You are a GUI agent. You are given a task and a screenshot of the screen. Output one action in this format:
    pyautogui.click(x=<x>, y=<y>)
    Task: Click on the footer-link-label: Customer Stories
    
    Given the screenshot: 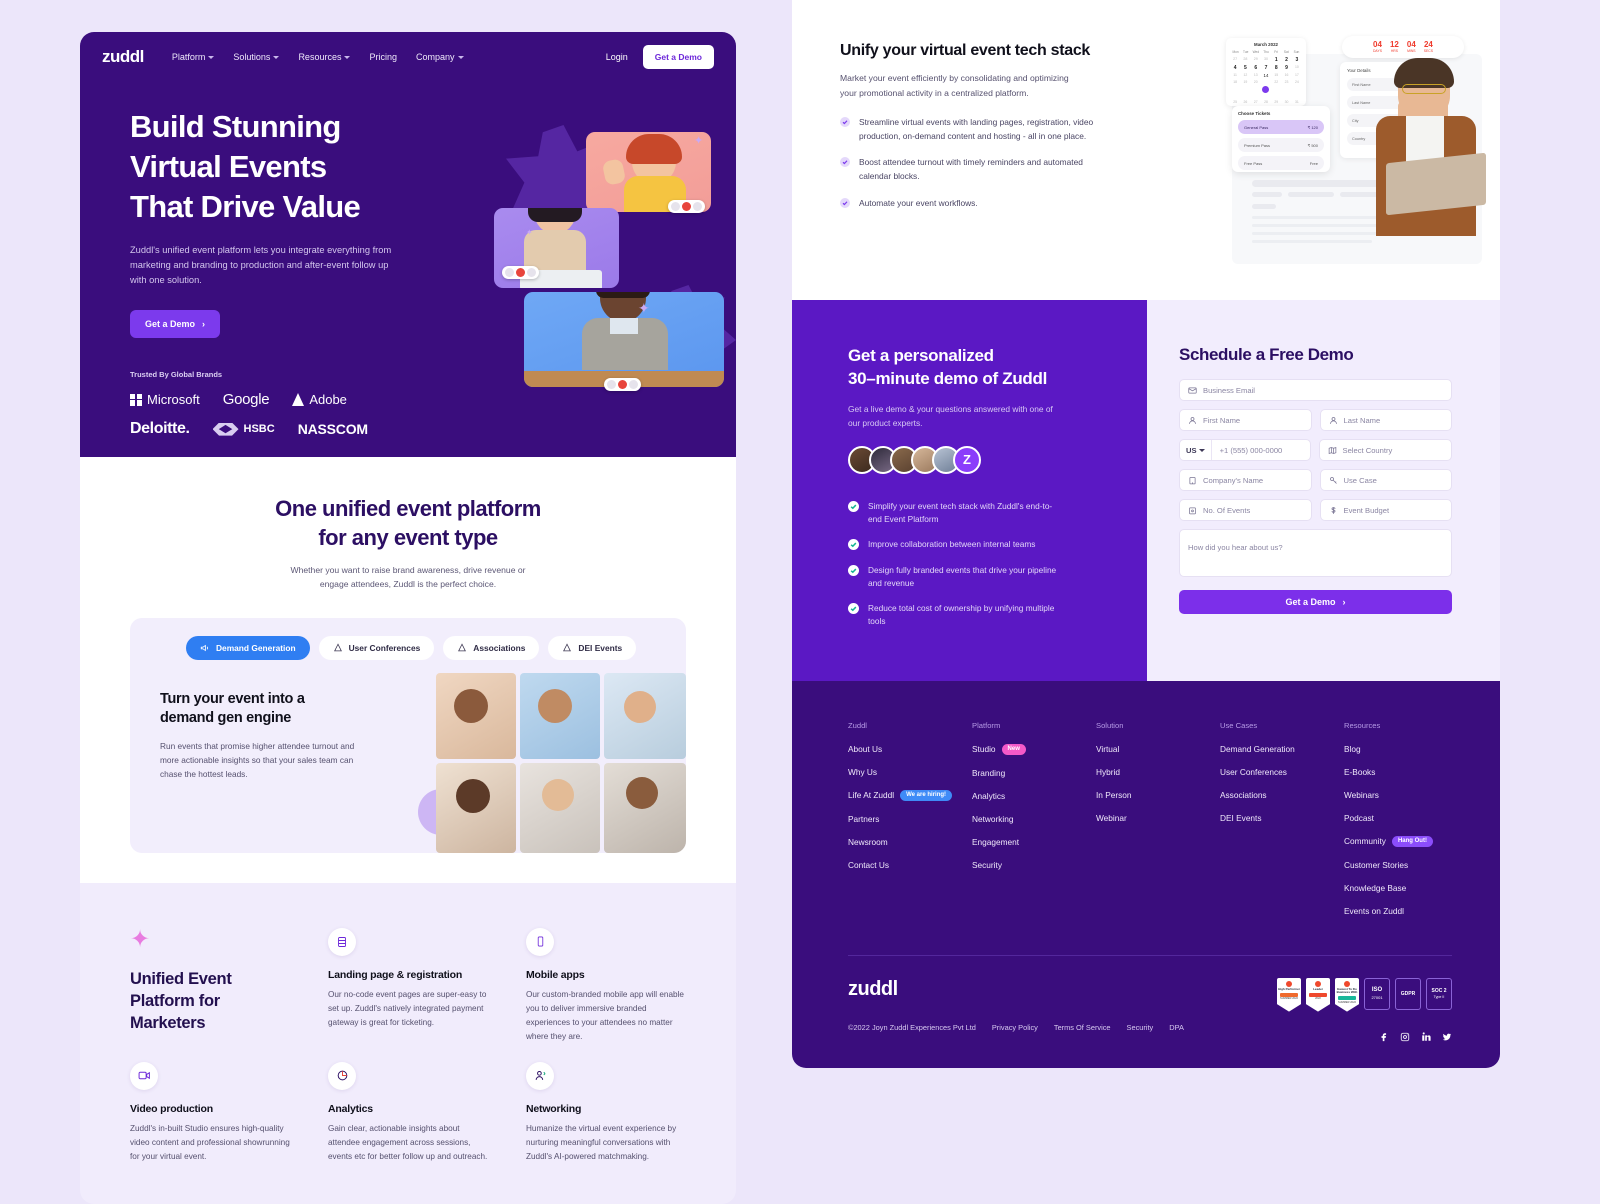 What is the action you would take?
    pyautogui.click(x=1376, y=864)
    